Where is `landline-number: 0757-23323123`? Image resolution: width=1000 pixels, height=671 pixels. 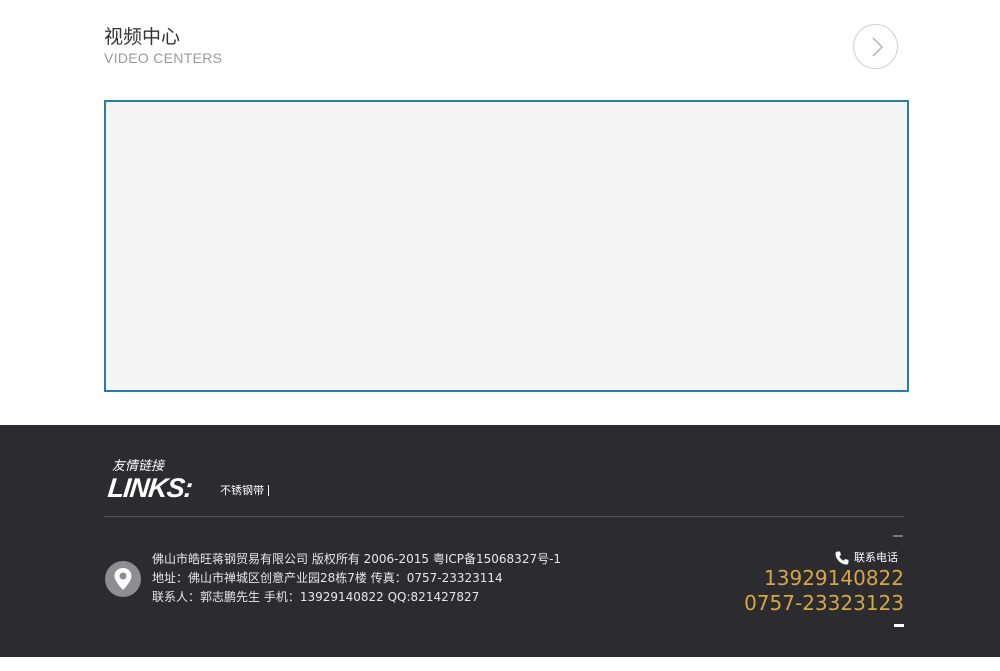 landline-number: 0757-23323123 is located at coordinates (824, 603).